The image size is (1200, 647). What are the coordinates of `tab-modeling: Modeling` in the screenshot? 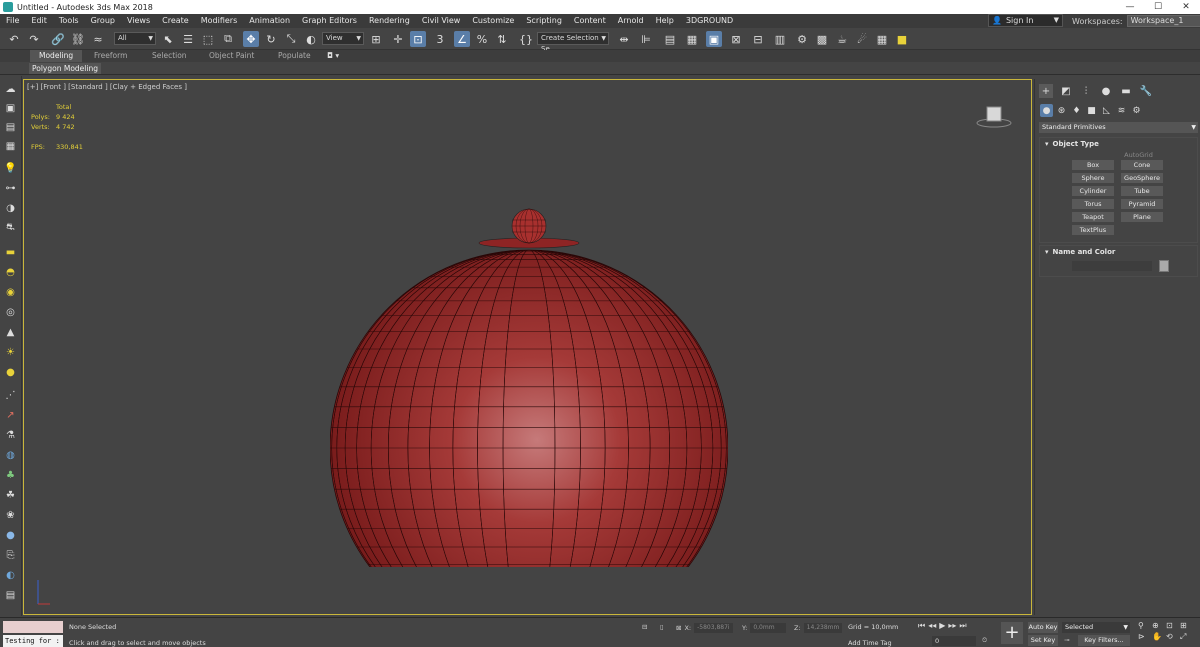 It's located at (56, 56).